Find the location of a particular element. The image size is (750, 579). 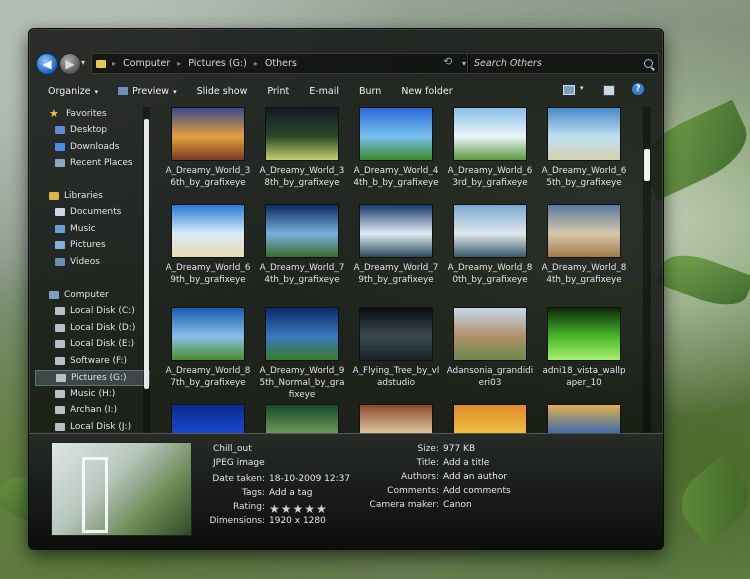

search-box: Search Others is located at coordinates (563, 63).